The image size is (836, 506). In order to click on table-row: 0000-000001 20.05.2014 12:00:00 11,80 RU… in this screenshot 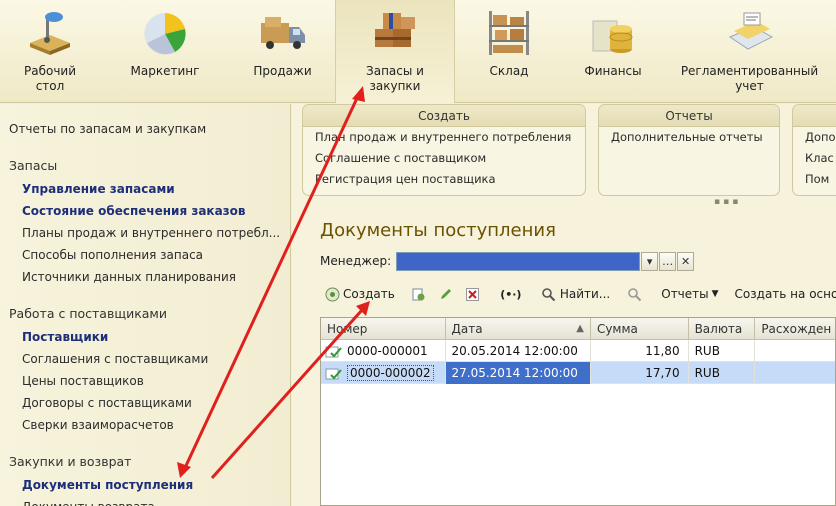, I will do `click(578, 351)`.